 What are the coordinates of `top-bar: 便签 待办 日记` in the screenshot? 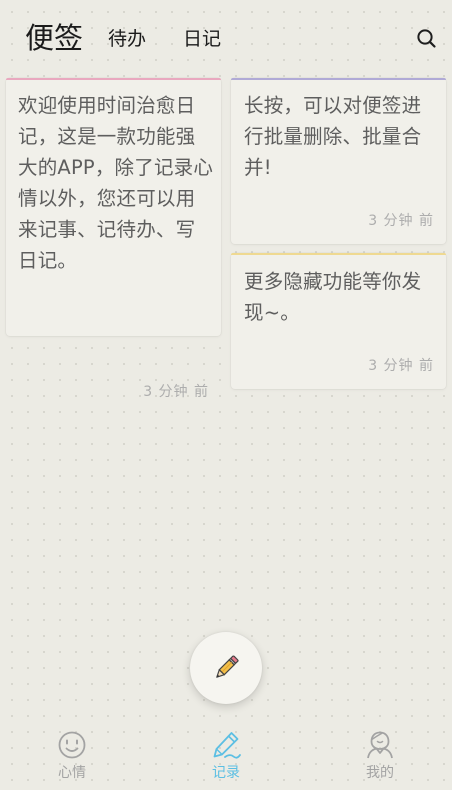 It's located at (226, 38).